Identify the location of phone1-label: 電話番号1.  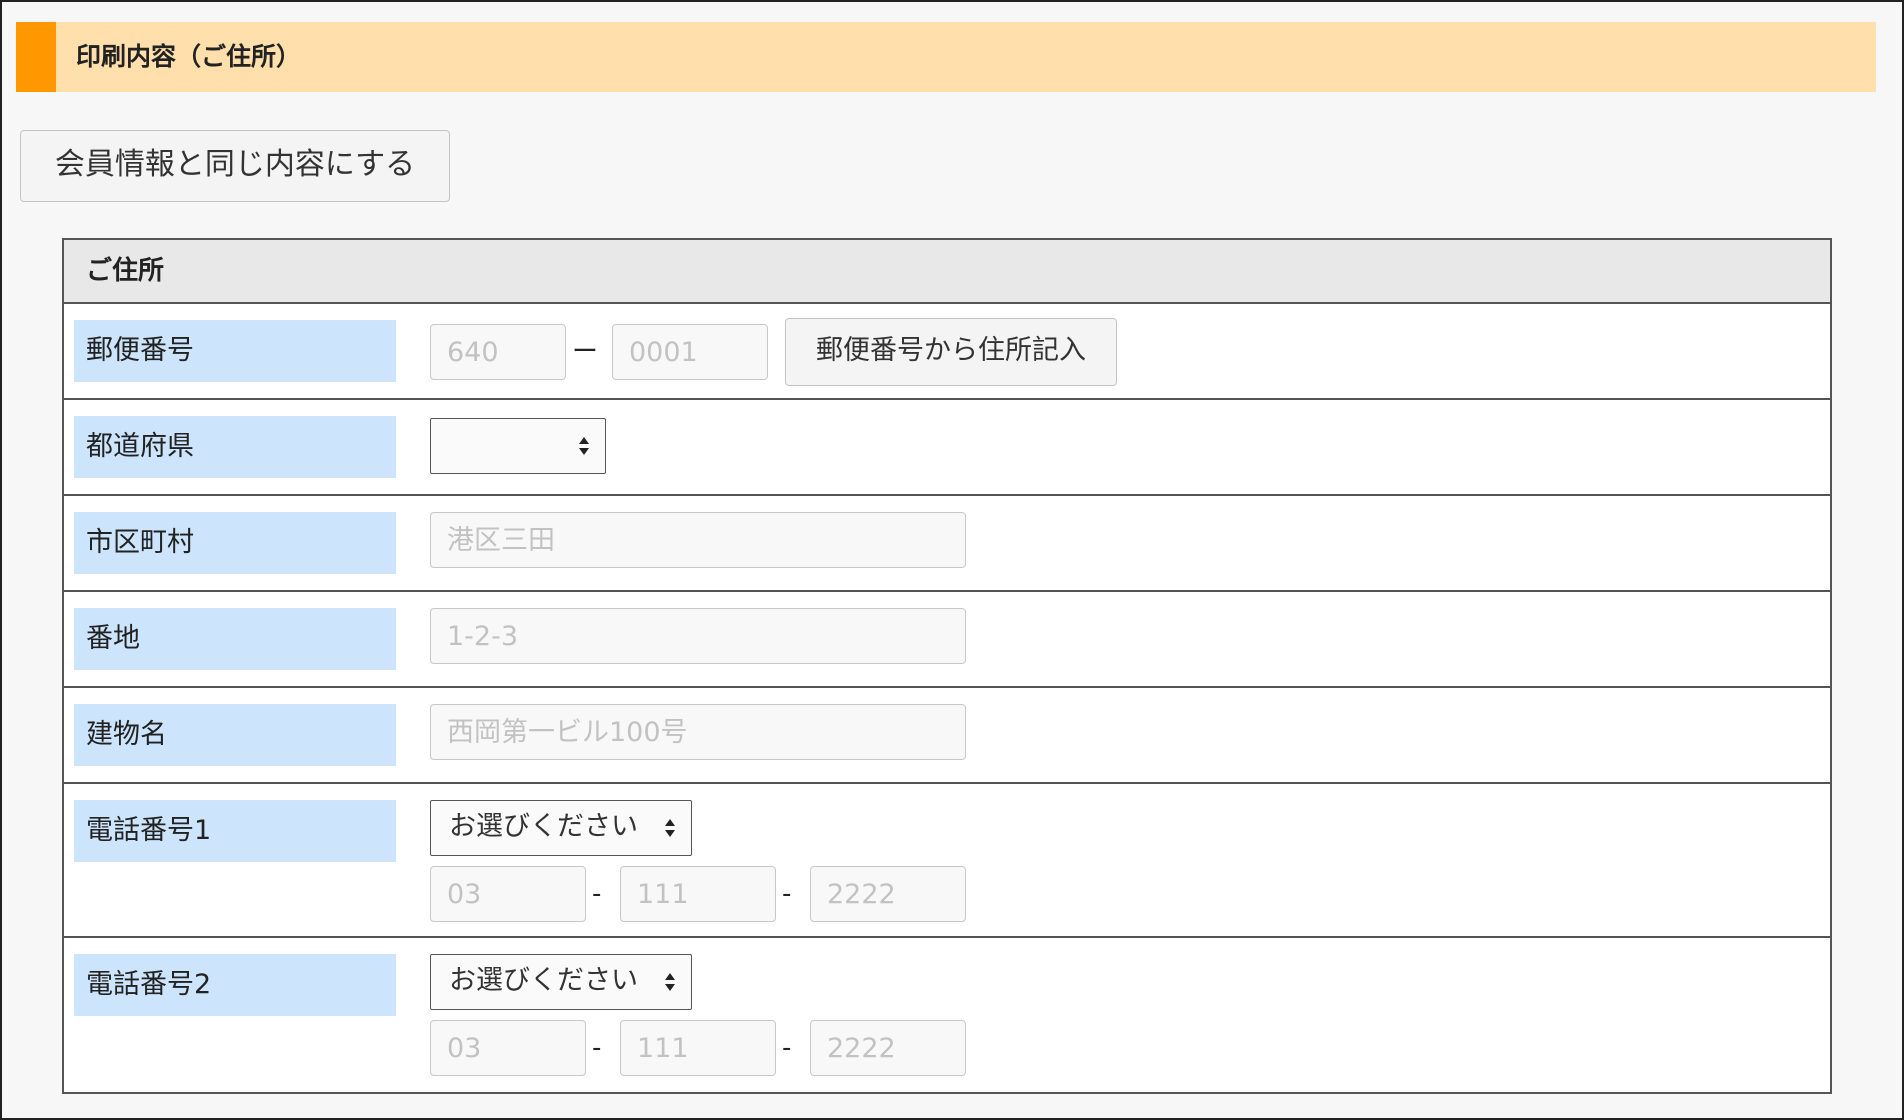
(235, 831).